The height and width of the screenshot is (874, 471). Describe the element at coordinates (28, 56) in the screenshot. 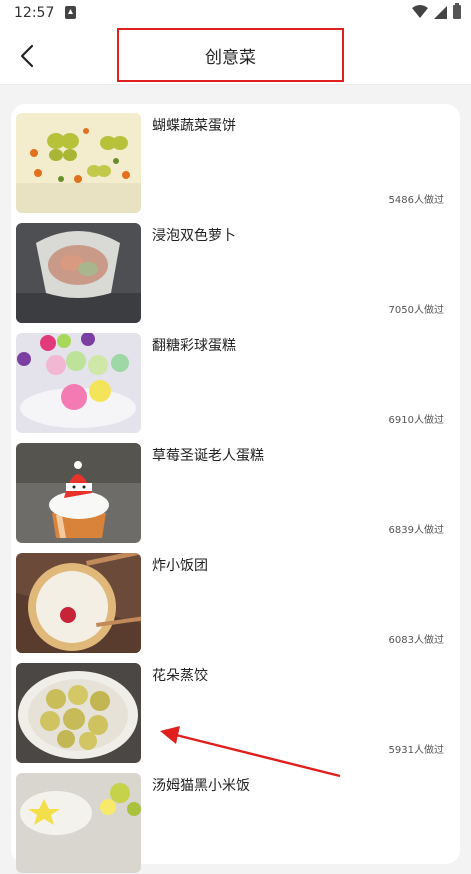

I see `back-arrow-icon` at that location.